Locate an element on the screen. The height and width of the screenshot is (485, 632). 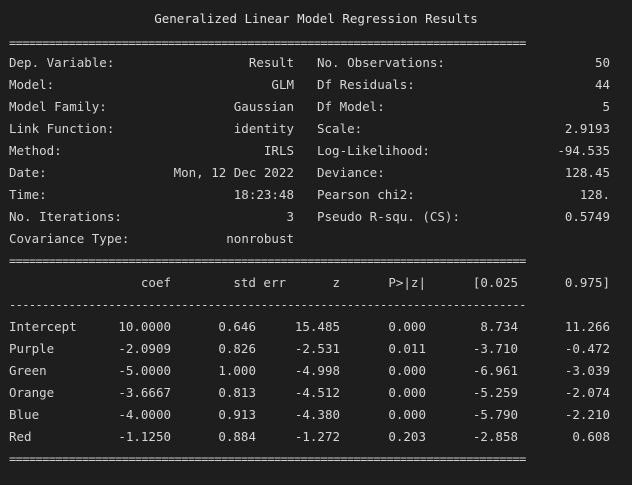
row-name: Green is located at coordinates (28, 370).